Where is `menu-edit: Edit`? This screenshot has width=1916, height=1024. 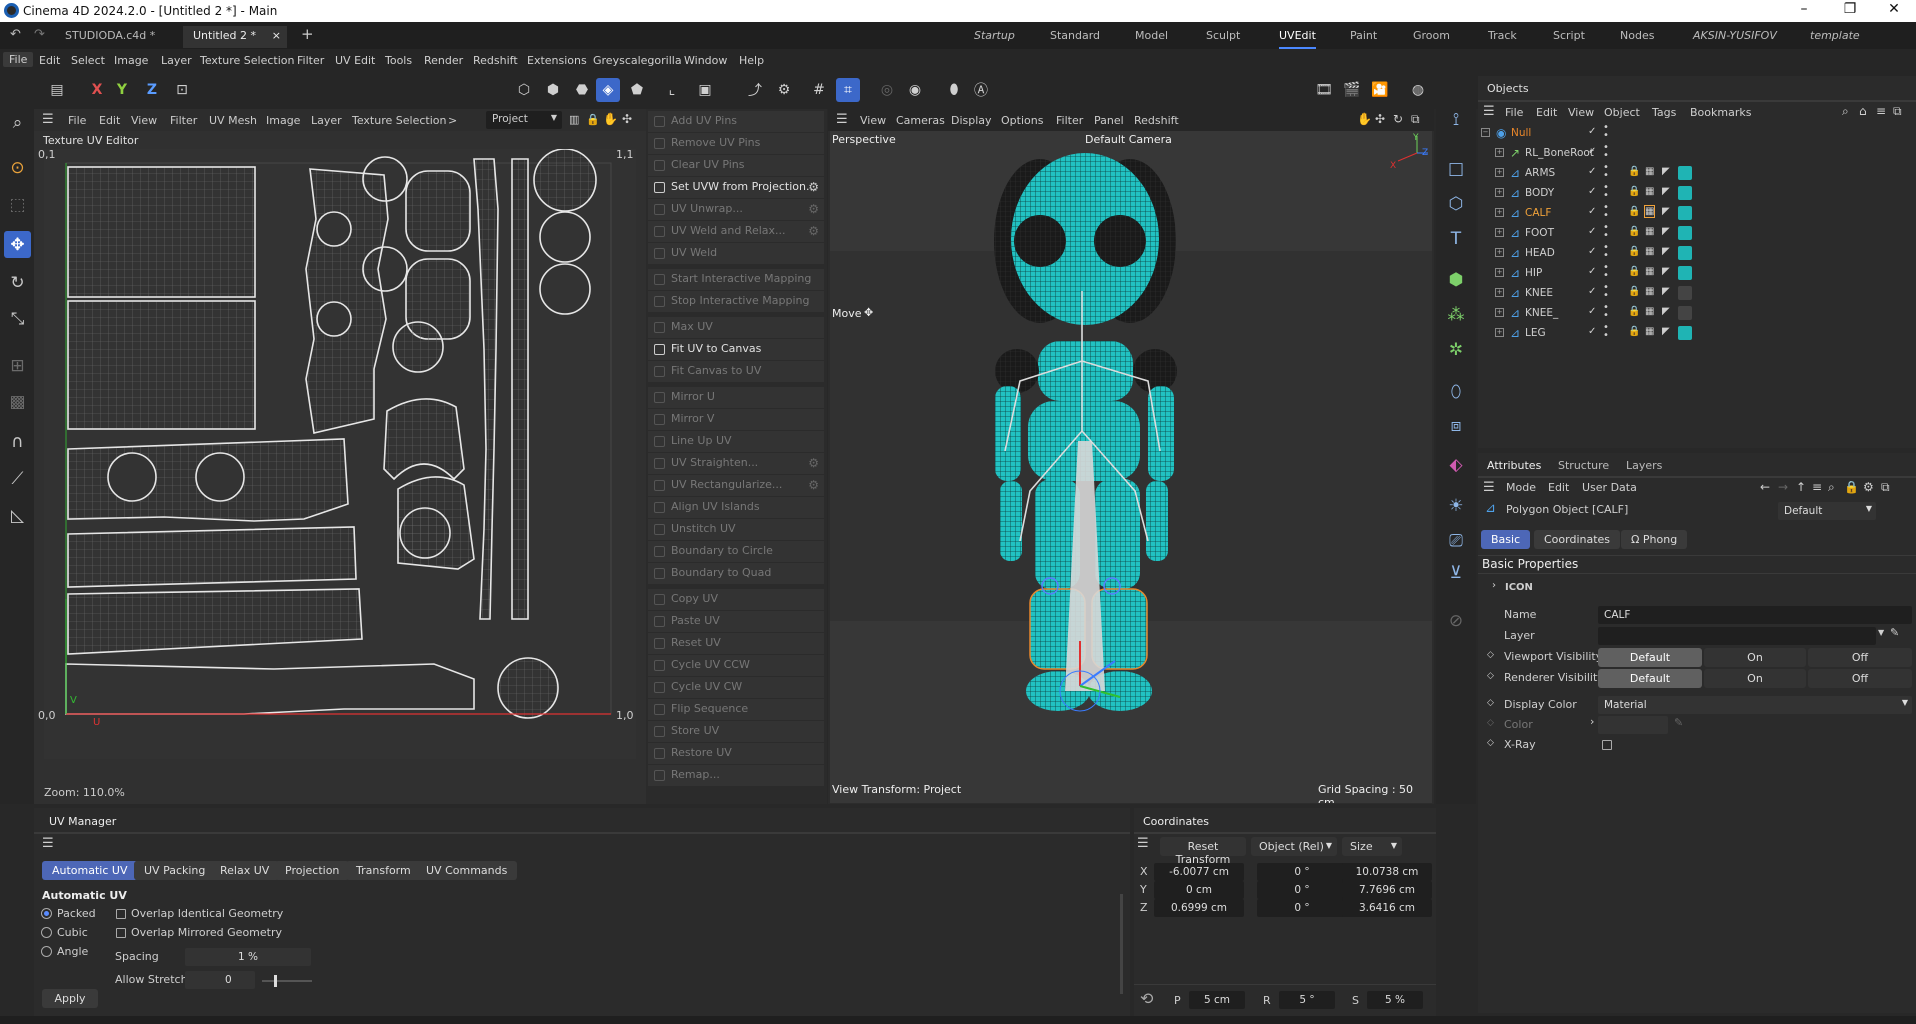 menu-edit: Edit is located at coordinates (49, 60).